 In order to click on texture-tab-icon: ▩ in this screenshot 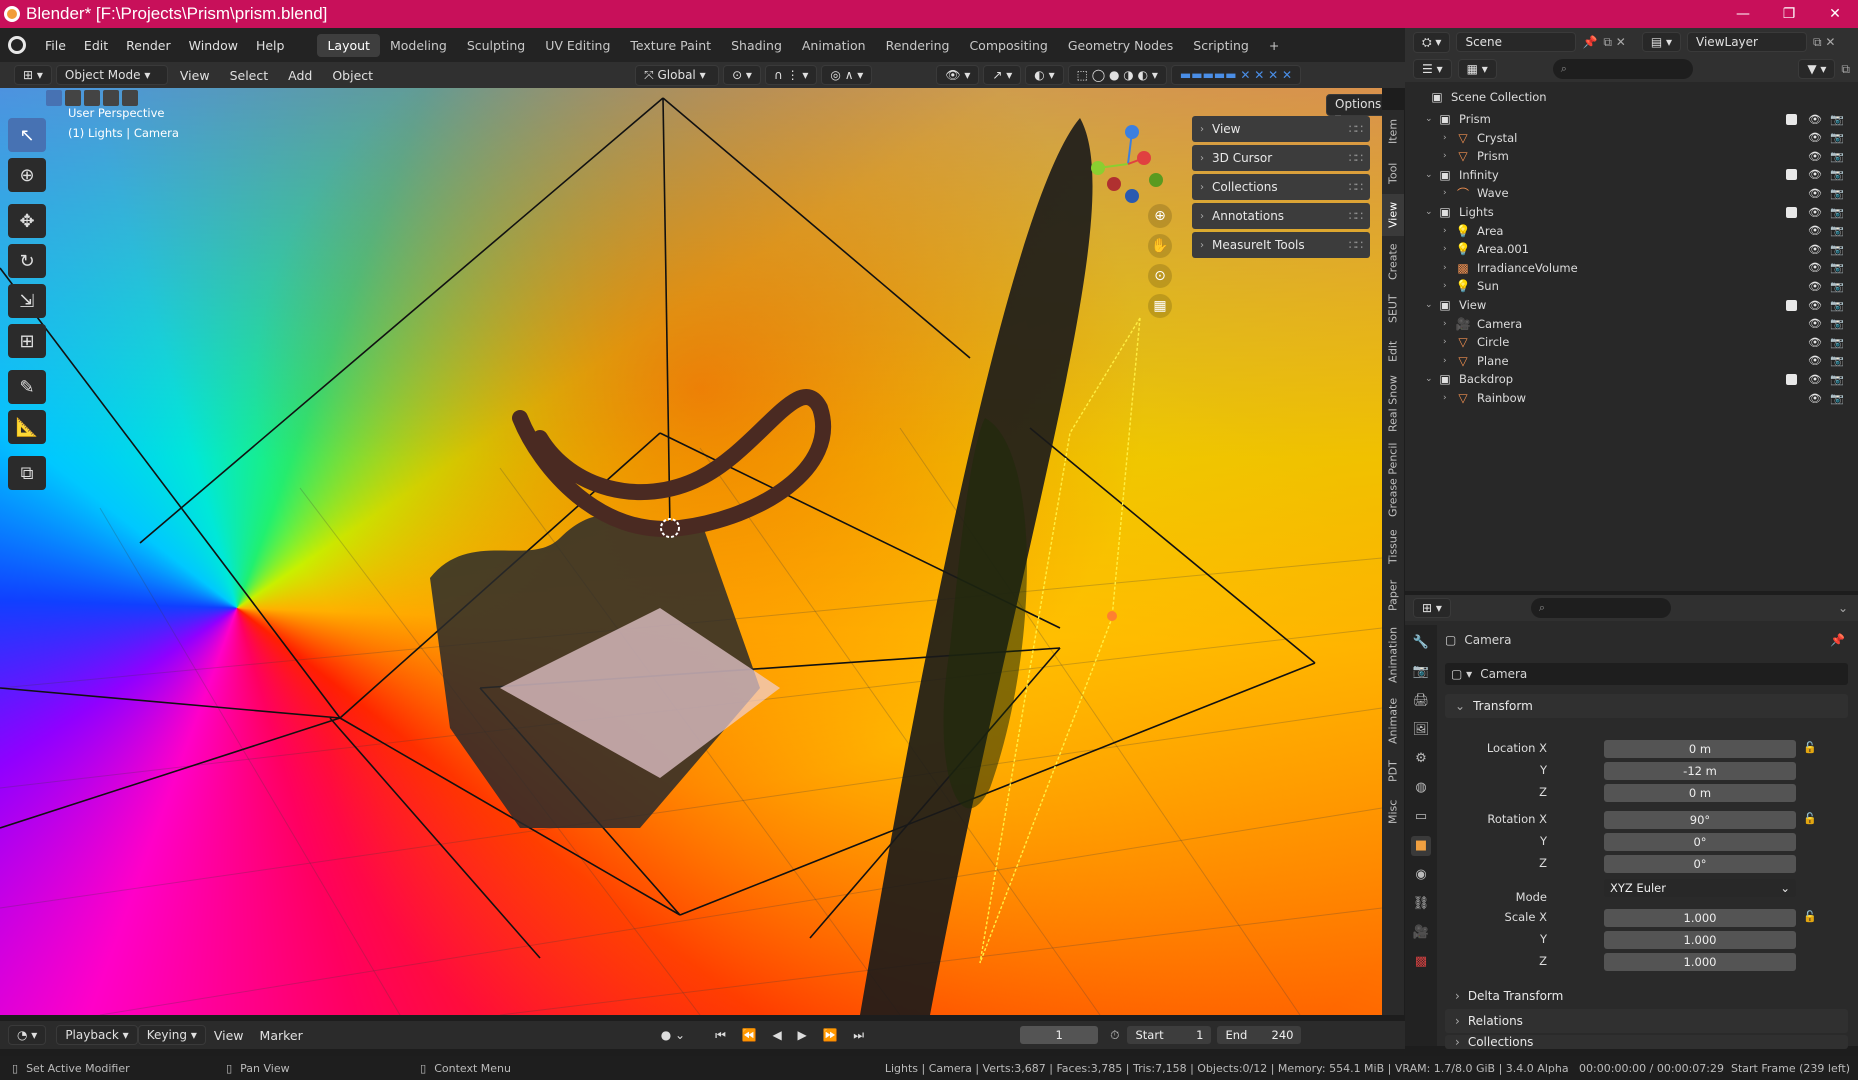, I will do `click(1421, 962)`.